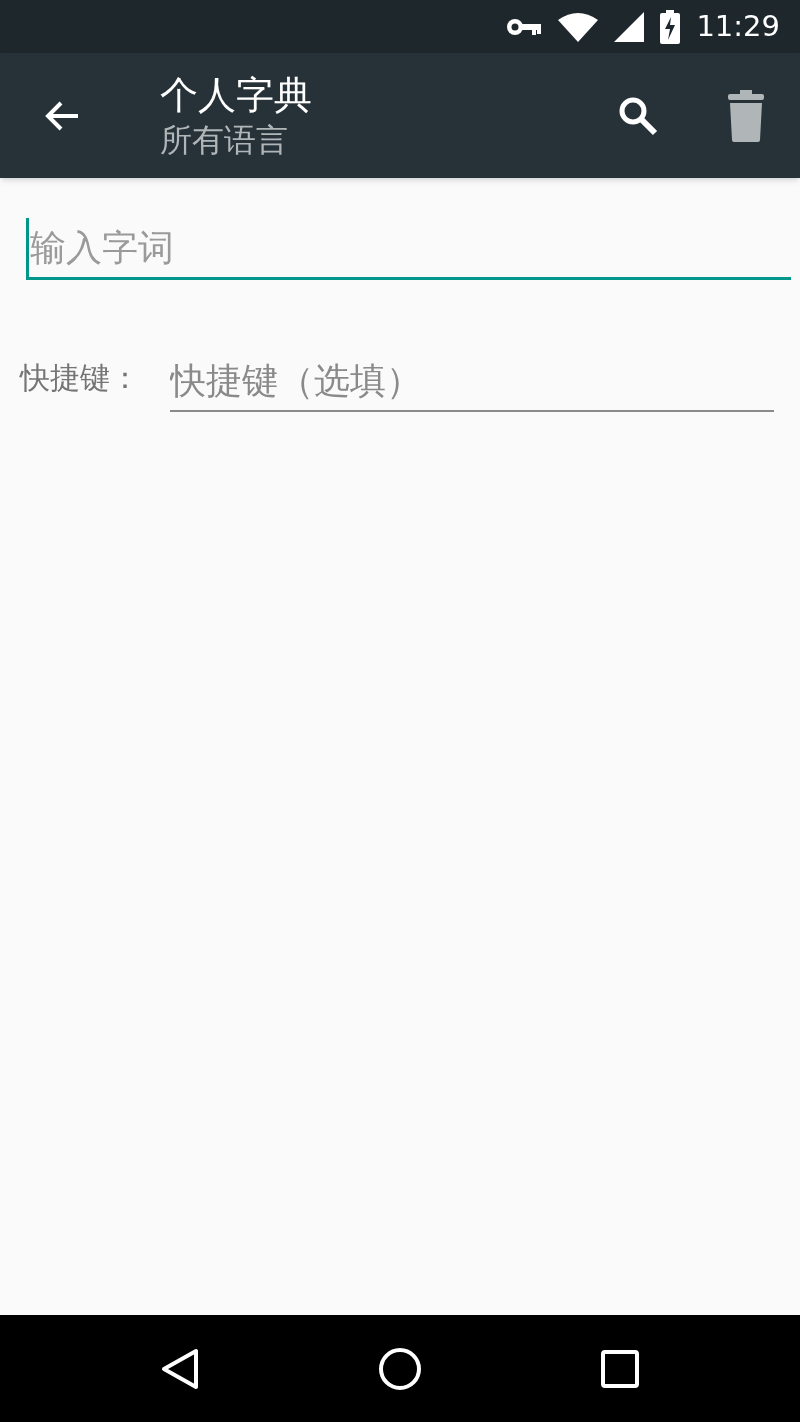  I want to click on triangle-back-icon, so click(180, 1368).